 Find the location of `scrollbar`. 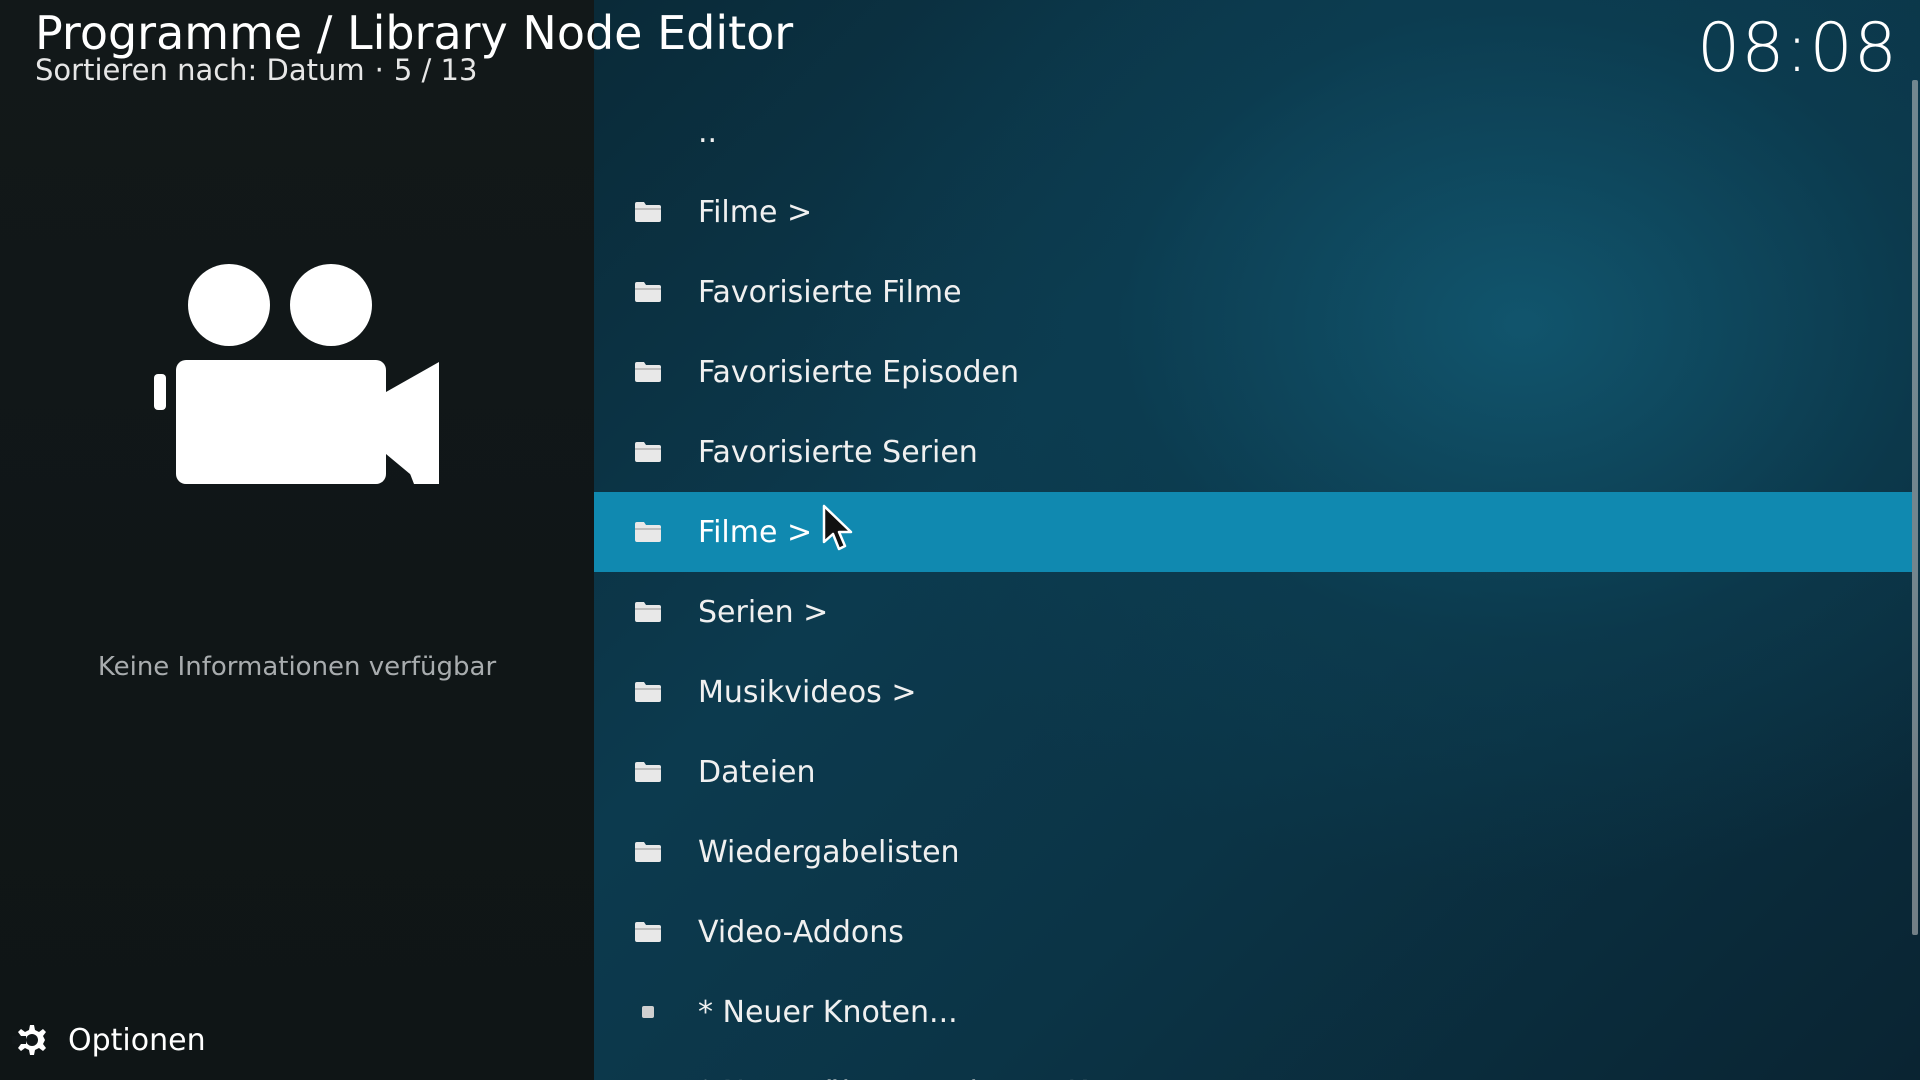

scrollbar is located at coordinates (1915, 507).